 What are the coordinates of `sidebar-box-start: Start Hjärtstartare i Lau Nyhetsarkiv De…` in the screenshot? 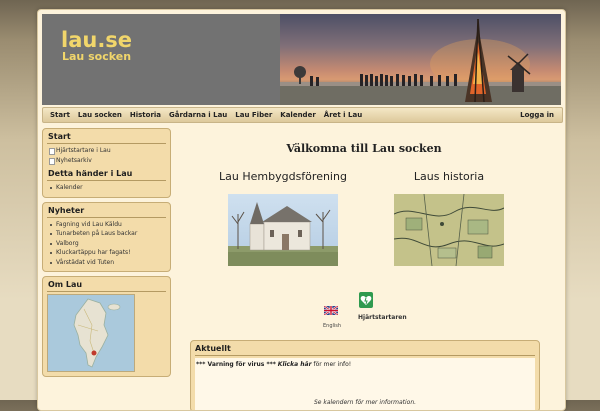 It's located at (106, 163).